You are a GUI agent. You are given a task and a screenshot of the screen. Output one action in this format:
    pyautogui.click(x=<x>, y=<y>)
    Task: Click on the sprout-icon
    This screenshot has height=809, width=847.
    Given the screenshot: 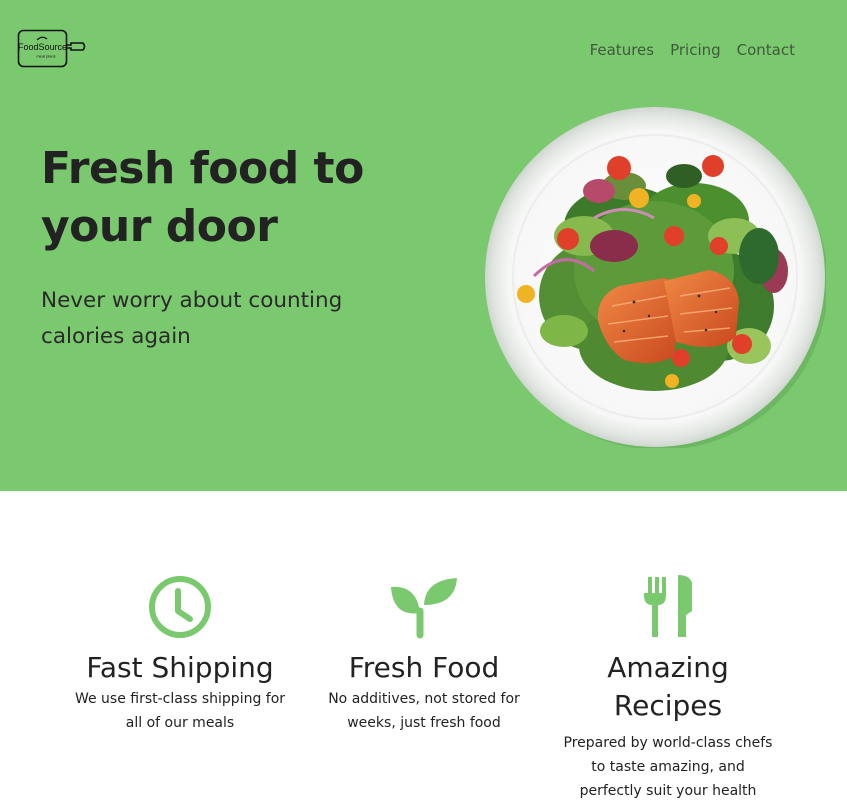 What is the action you would take?
    pyautogui.click(x=424, y=608)
    